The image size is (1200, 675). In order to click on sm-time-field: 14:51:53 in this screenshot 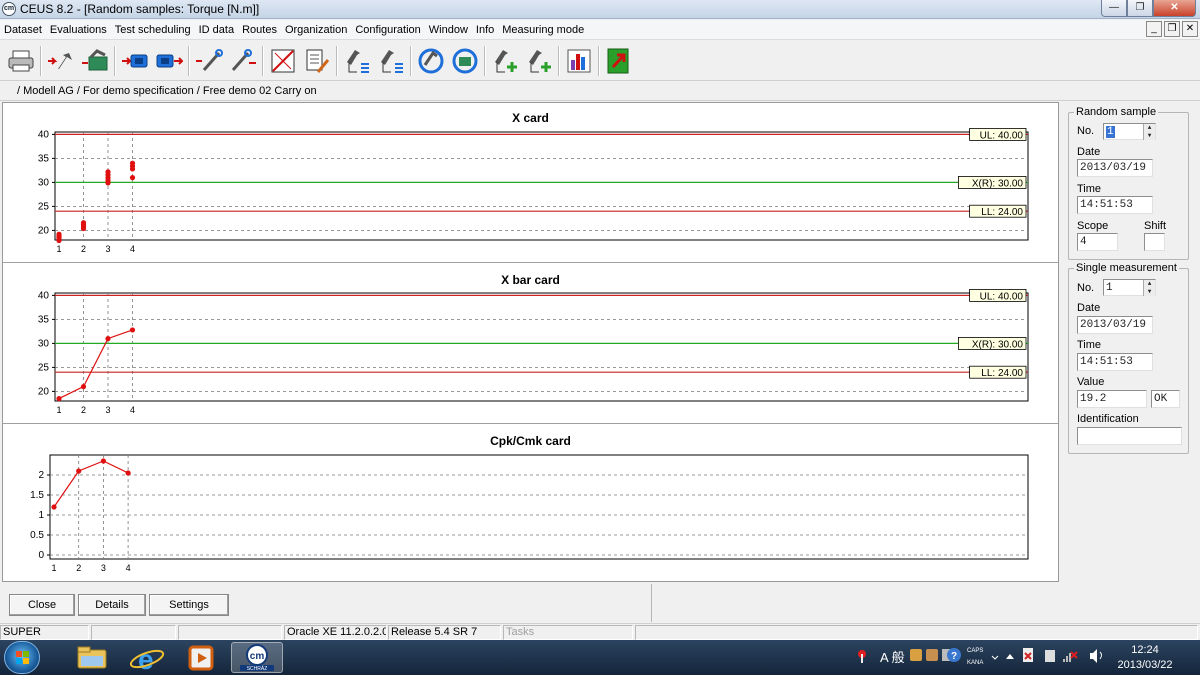, I will do `click(1115, 362)`.